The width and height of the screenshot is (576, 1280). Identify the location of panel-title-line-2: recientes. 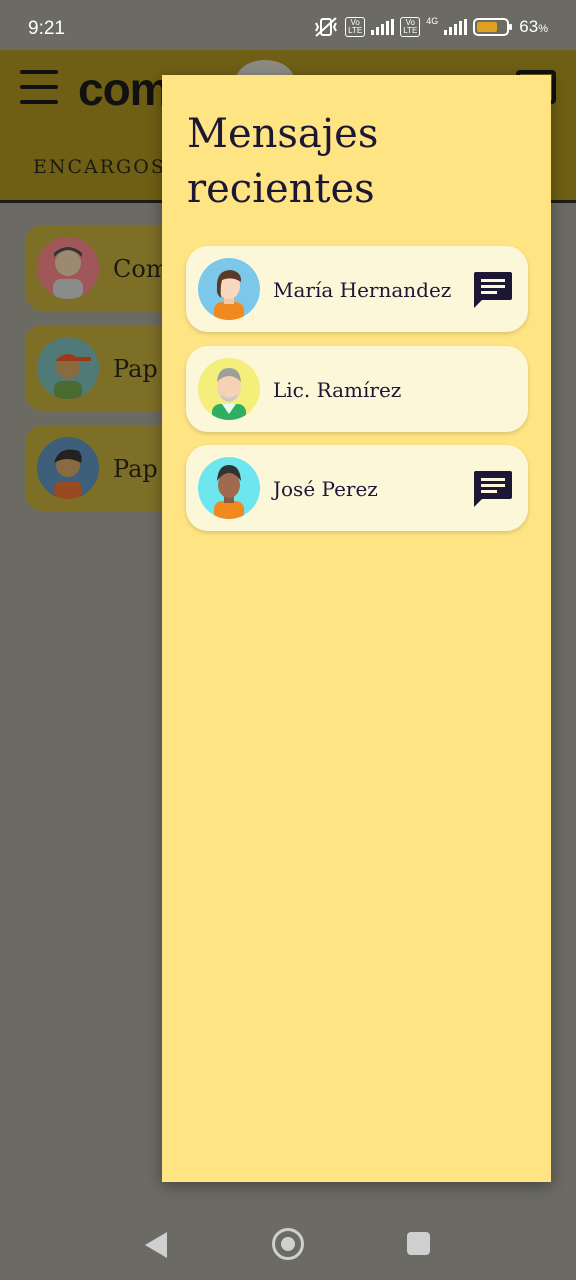
(281, 189).